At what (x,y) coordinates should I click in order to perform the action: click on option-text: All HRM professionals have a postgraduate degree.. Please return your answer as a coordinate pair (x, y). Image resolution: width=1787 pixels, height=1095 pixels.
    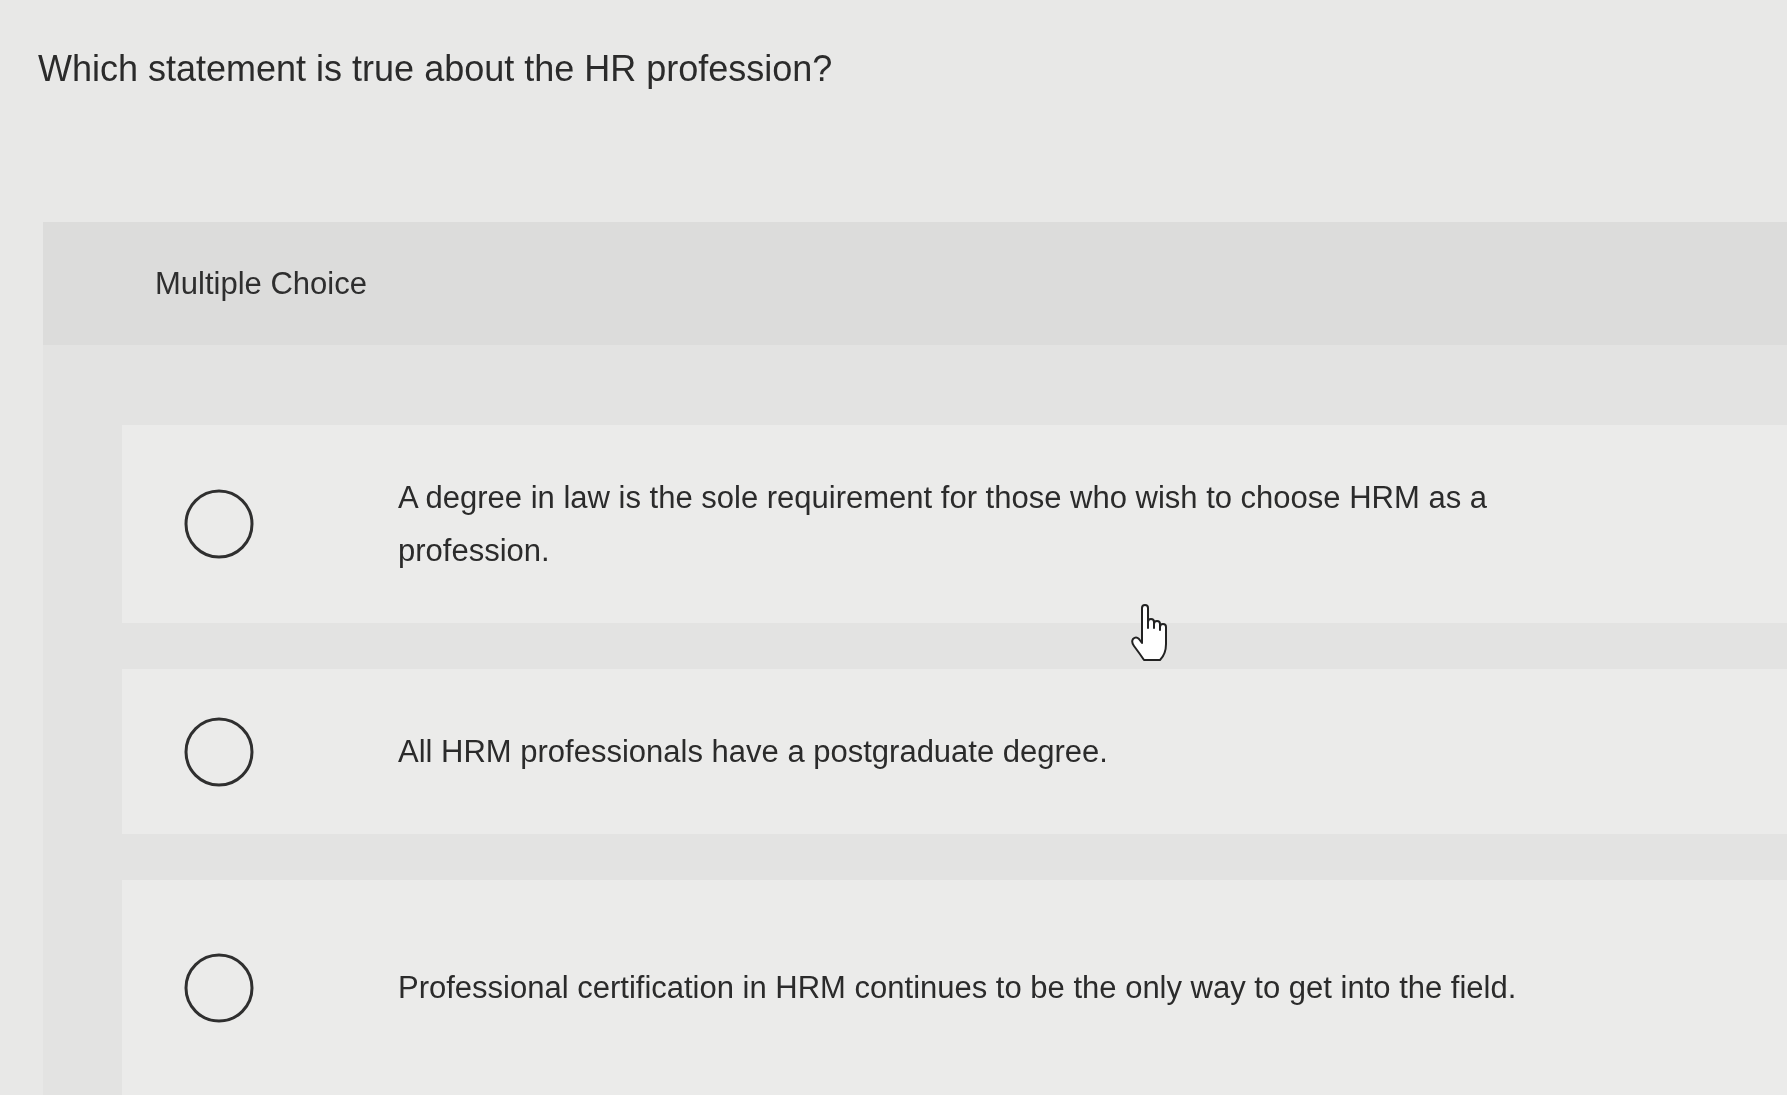
    Looking at the image, I should click on (753, 752).